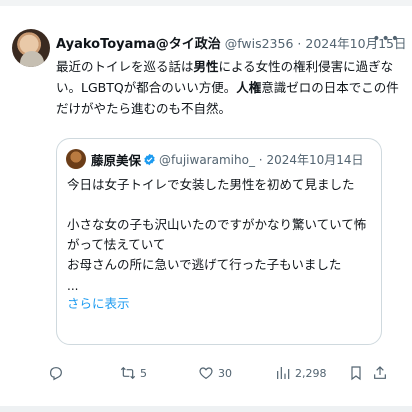 This screenshot has height=412, width=412. I want to click on avatar, so click(31, 48).